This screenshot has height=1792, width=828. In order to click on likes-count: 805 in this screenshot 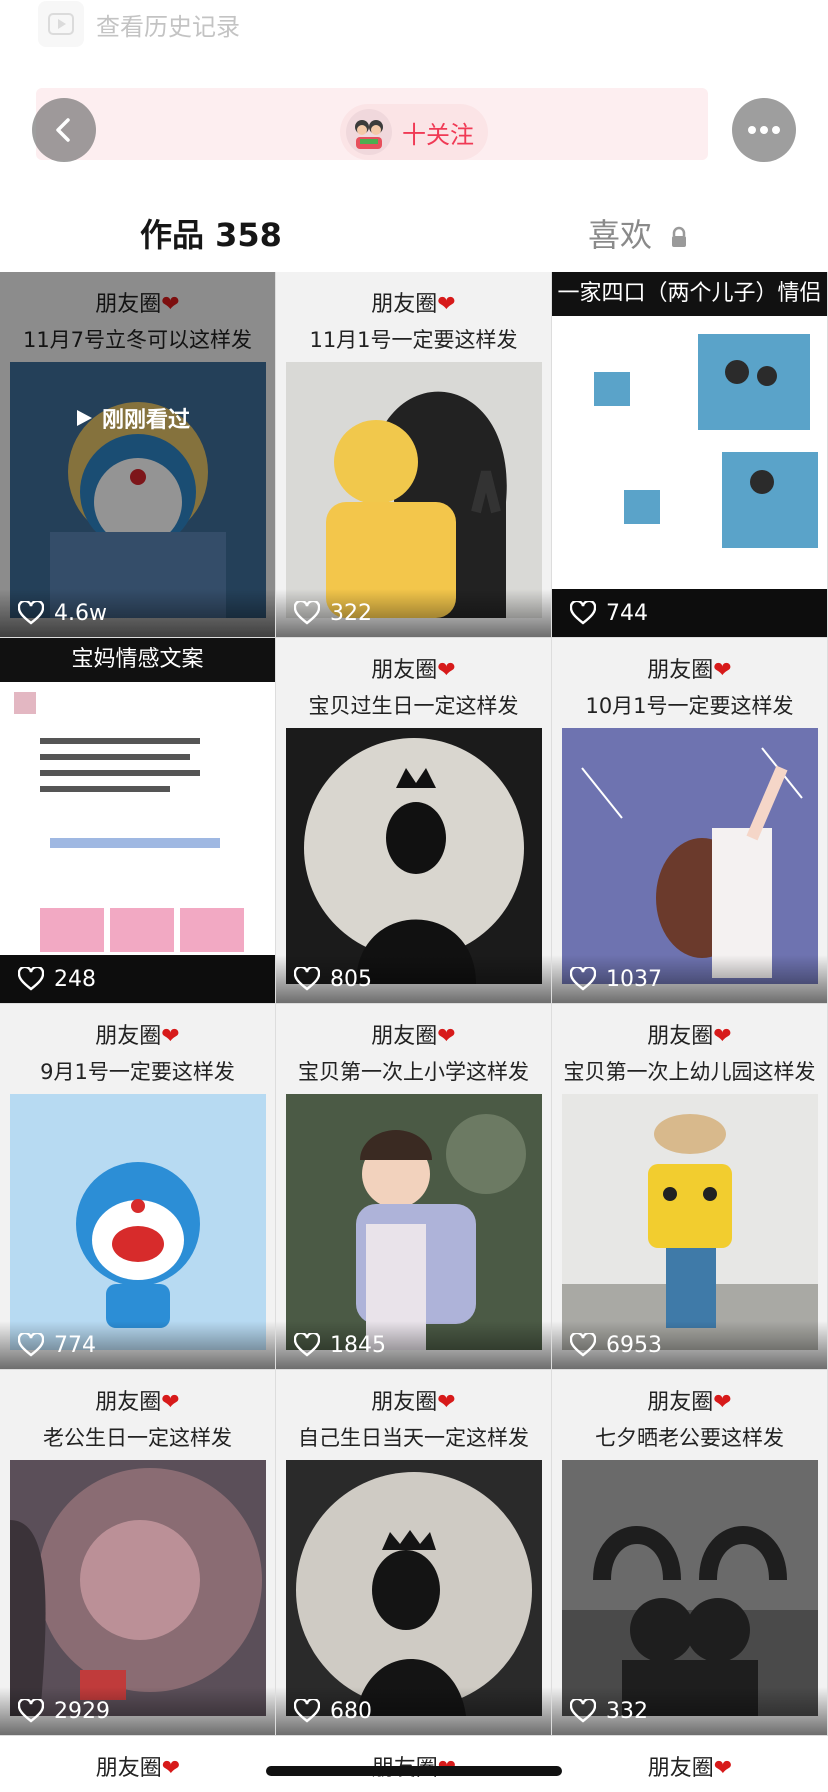, I will do `click(351, 979)`.